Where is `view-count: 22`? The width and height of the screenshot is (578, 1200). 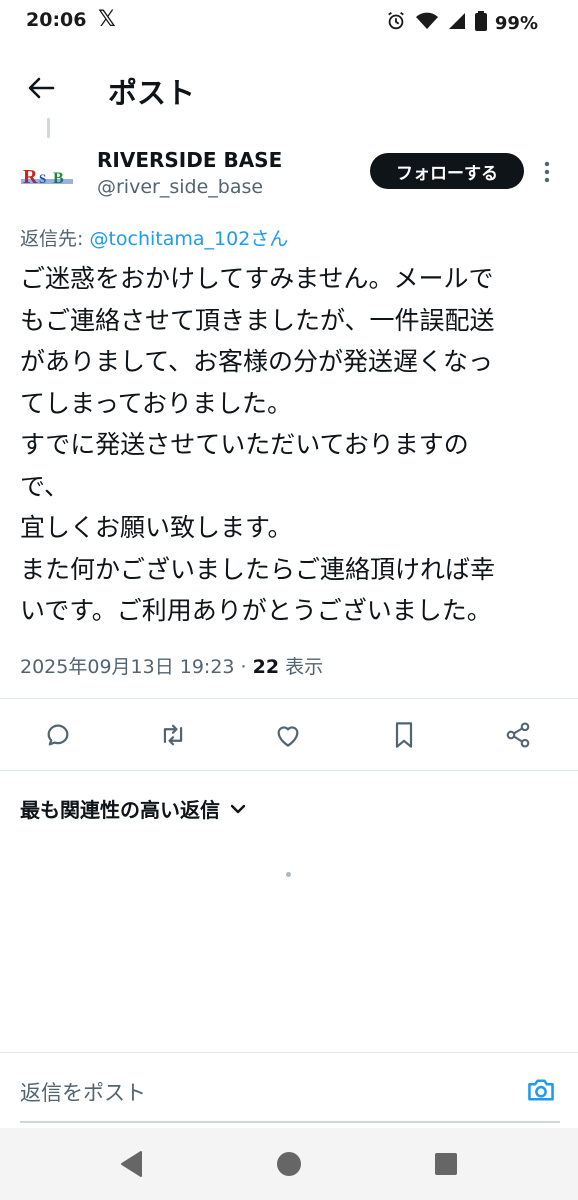 view-count: 22 is located at coordinates (266, 667).